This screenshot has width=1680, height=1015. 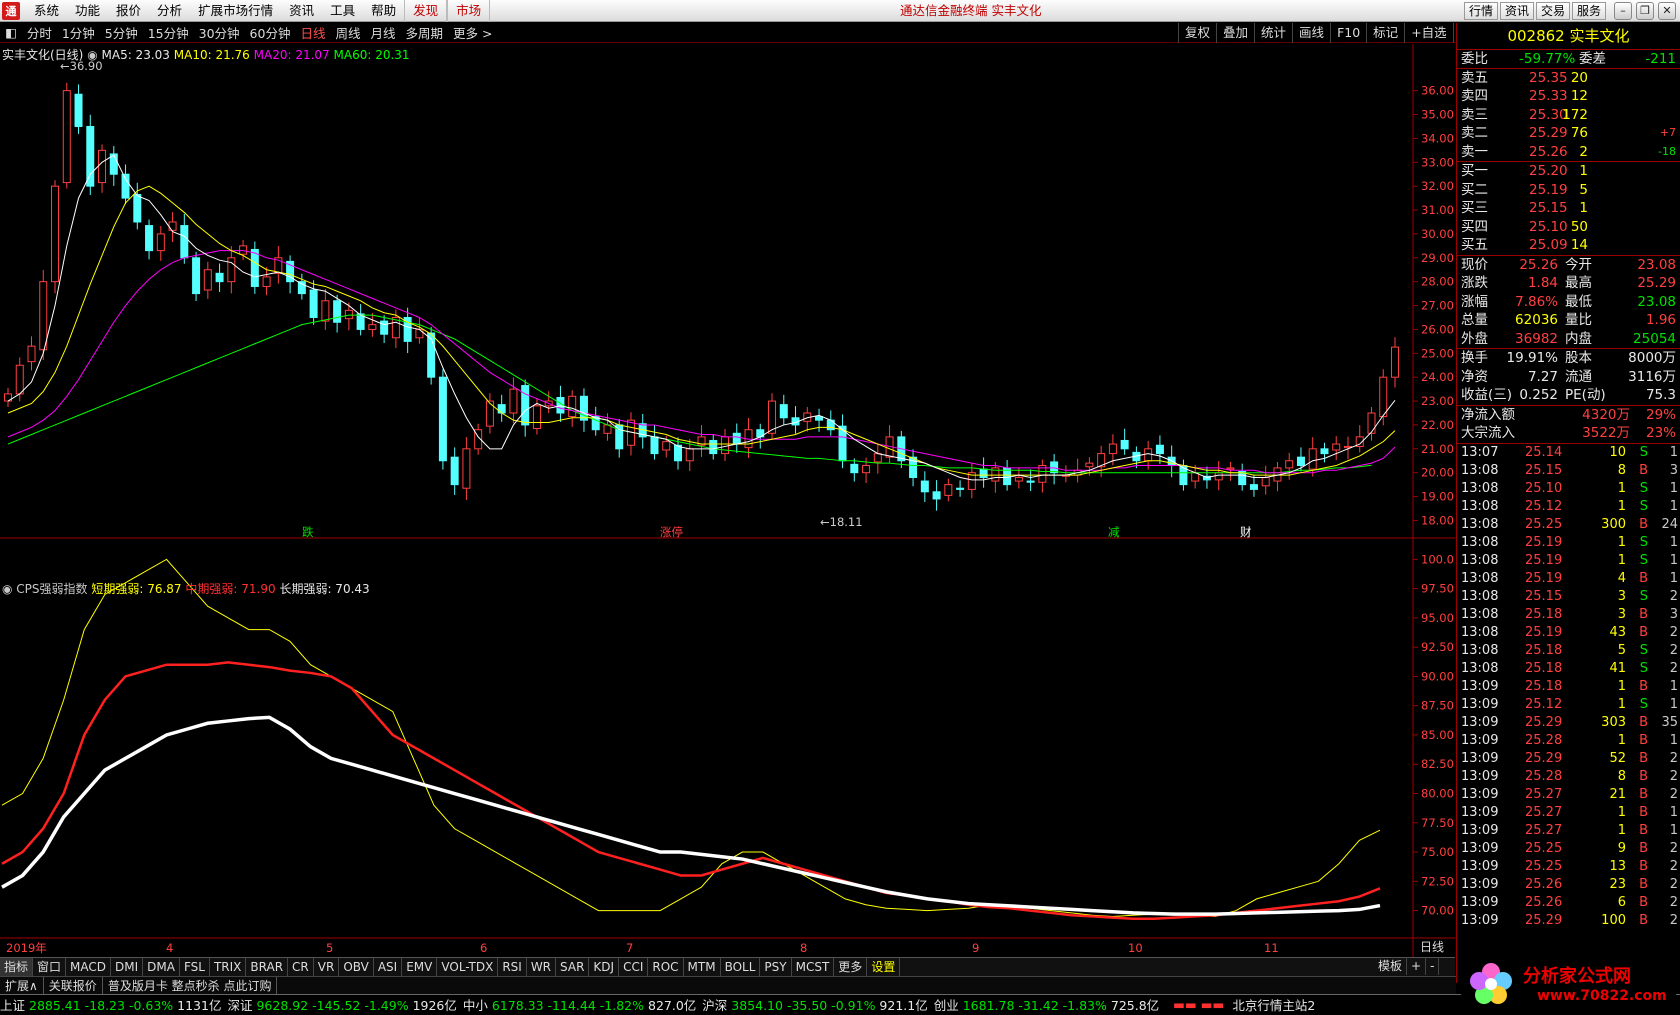 What do you see at coordinates (1433, 966) in the screenshot?
I see `zoom-out-button: -` at bounding box center [1433, 966].